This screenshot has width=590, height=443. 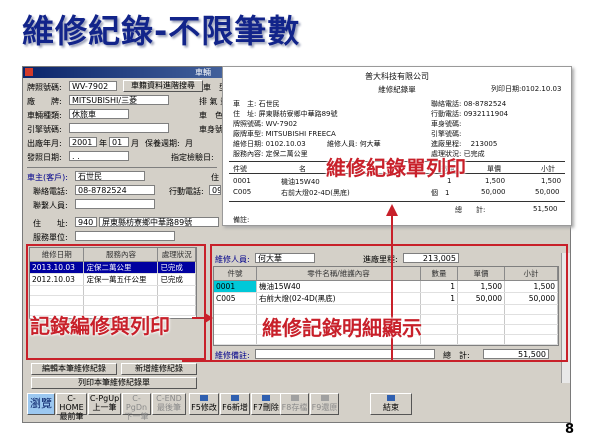 I want to click on page-number: 8, so click(x=569, y=429).